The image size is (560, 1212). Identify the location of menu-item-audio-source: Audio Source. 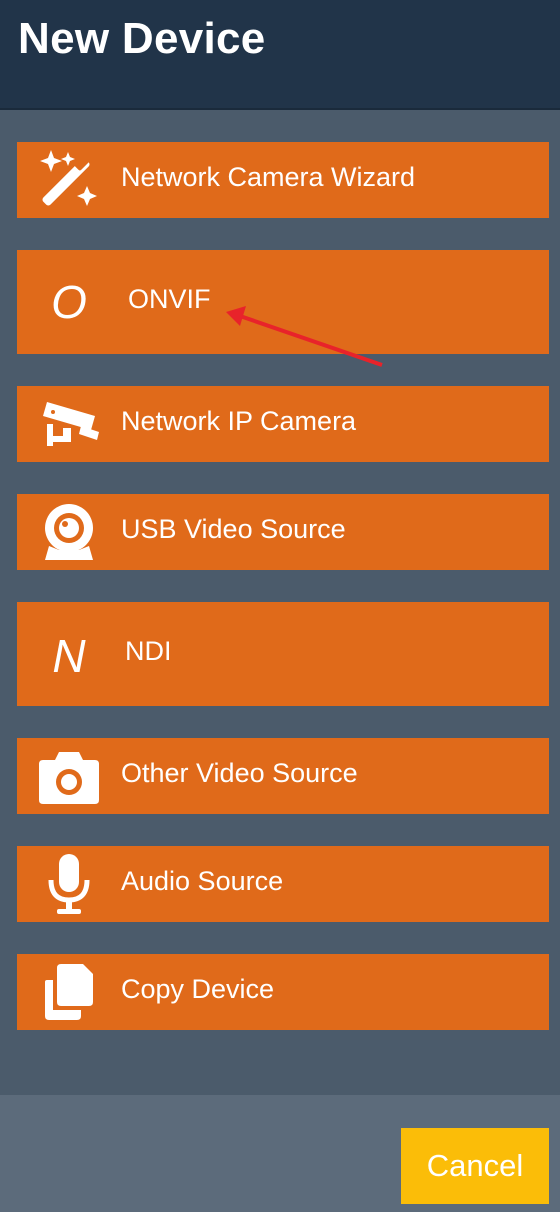
(283, 884).